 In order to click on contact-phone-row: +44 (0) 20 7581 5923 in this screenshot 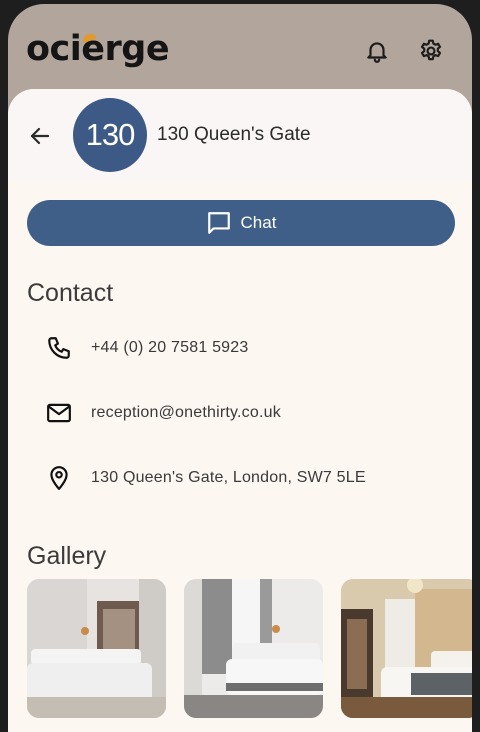, I will do `click(146, 348)`.